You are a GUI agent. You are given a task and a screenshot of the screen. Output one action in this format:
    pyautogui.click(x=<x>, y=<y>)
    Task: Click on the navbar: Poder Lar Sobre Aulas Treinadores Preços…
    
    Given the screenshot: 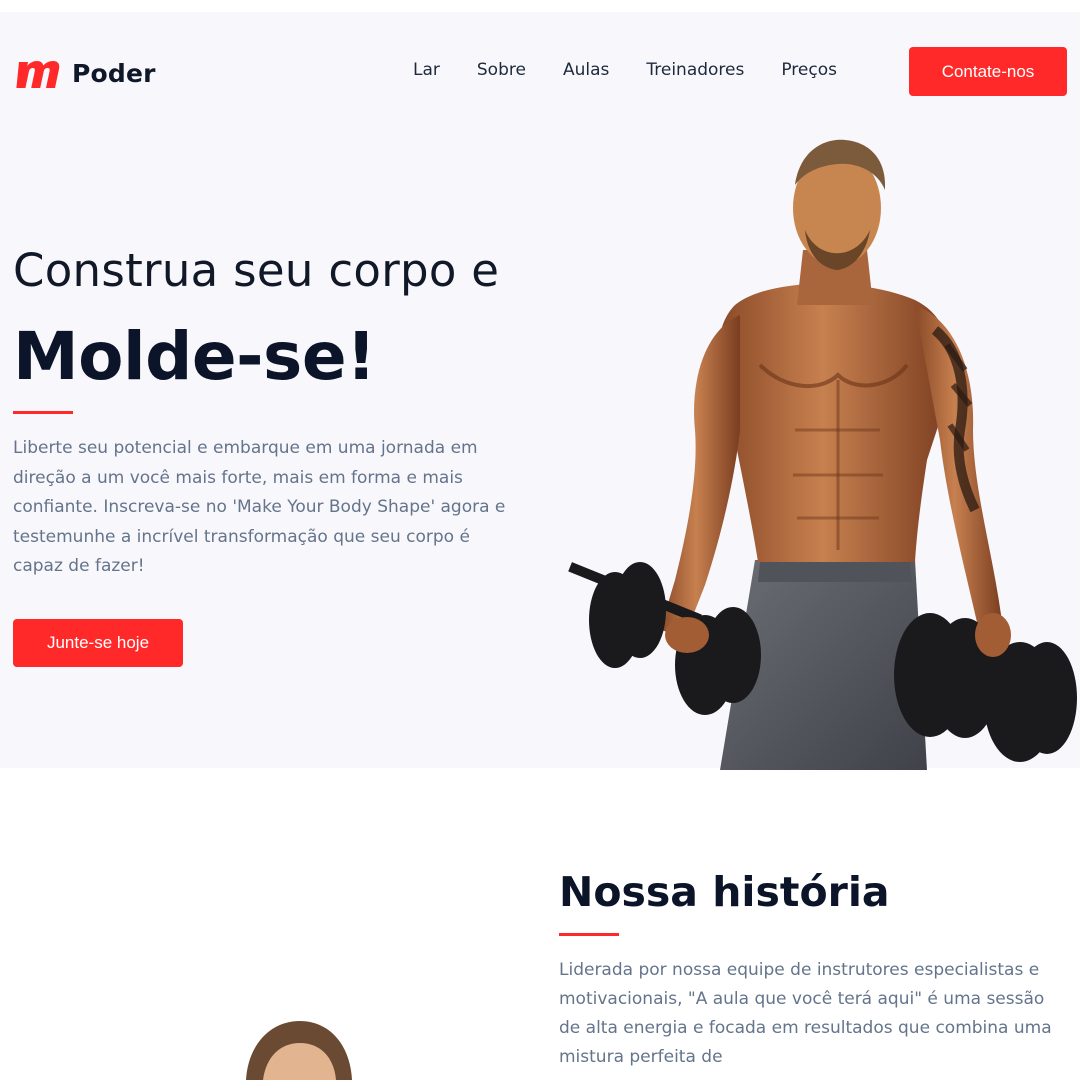 What is the action you would take?
    pyautogui.click(x=540, y=72)
    